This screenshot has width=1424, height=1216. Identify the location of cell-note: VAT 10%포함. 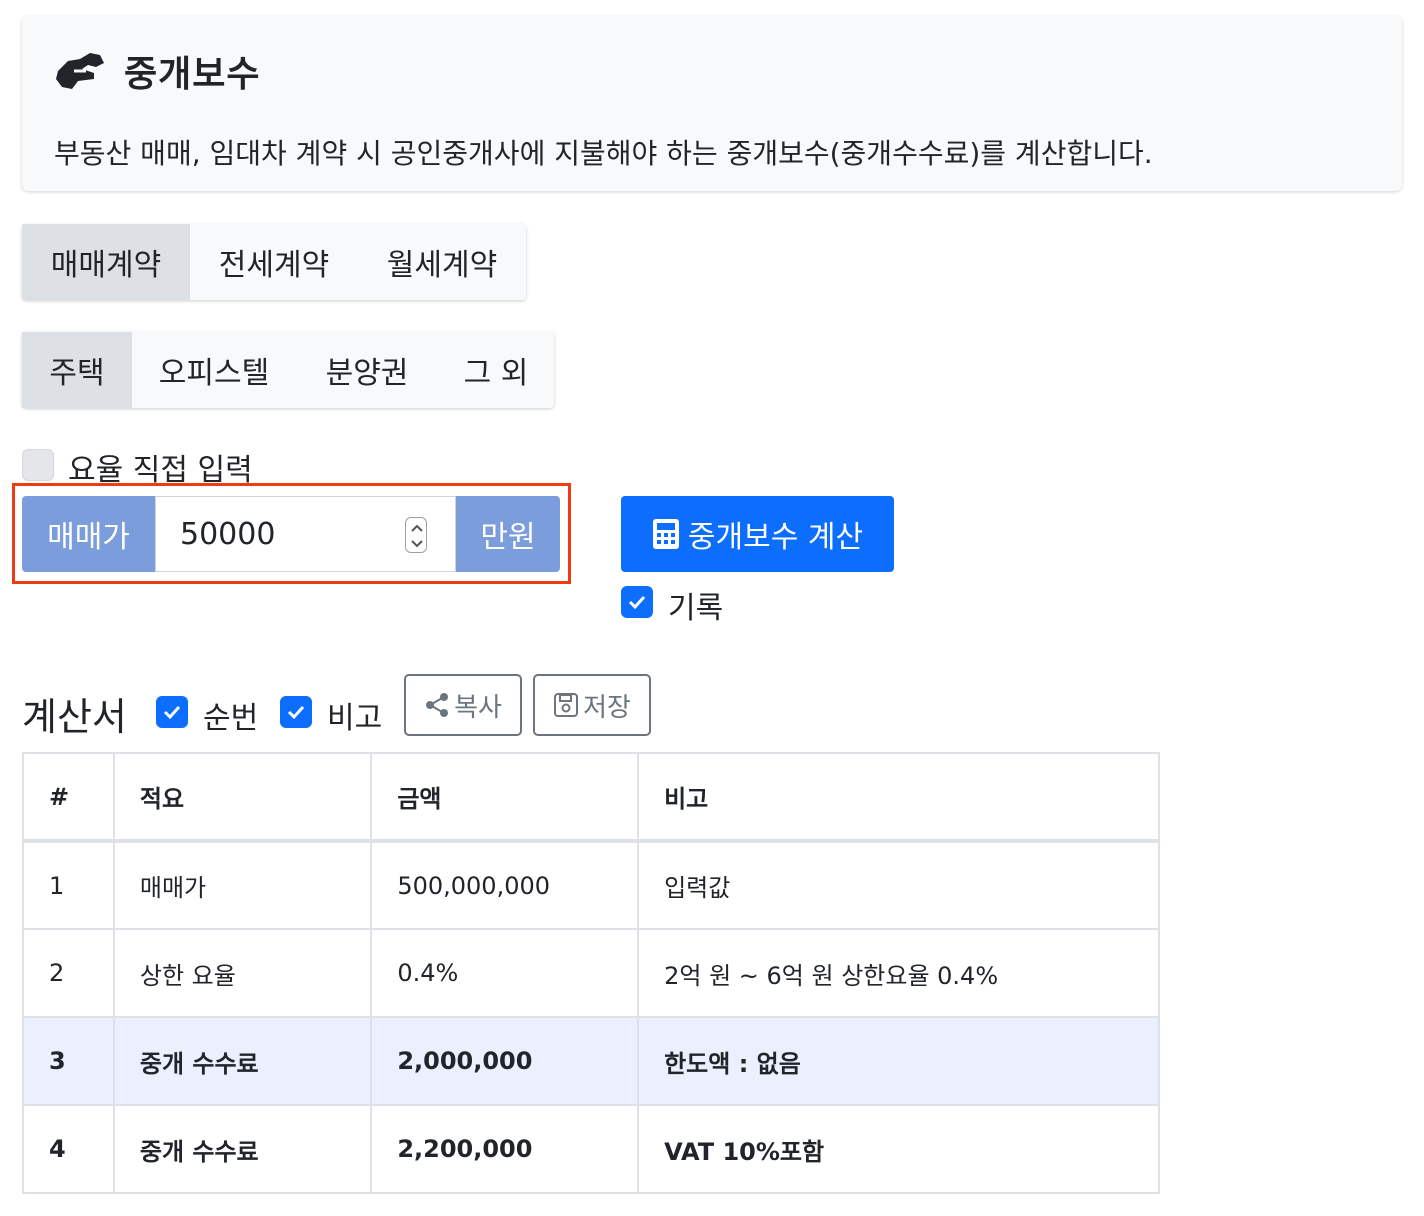
(898, 1149).